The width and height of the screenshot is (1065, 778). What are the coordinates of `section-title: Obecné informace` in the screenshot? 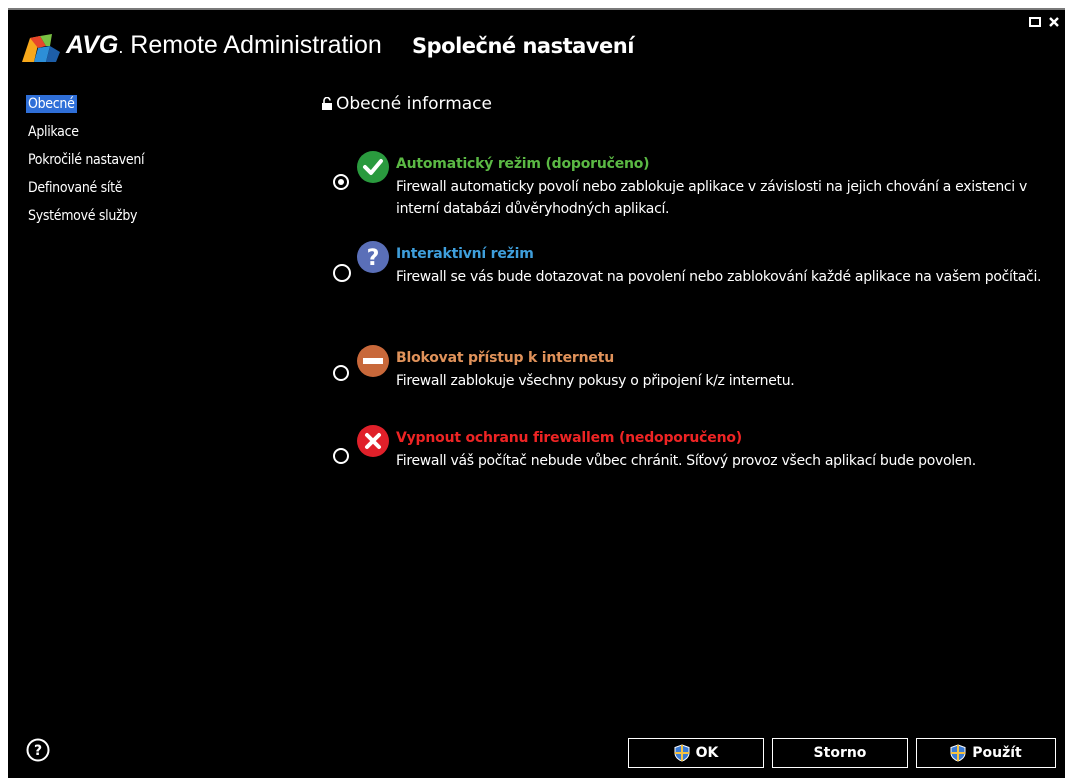 It's located at (407, 104).